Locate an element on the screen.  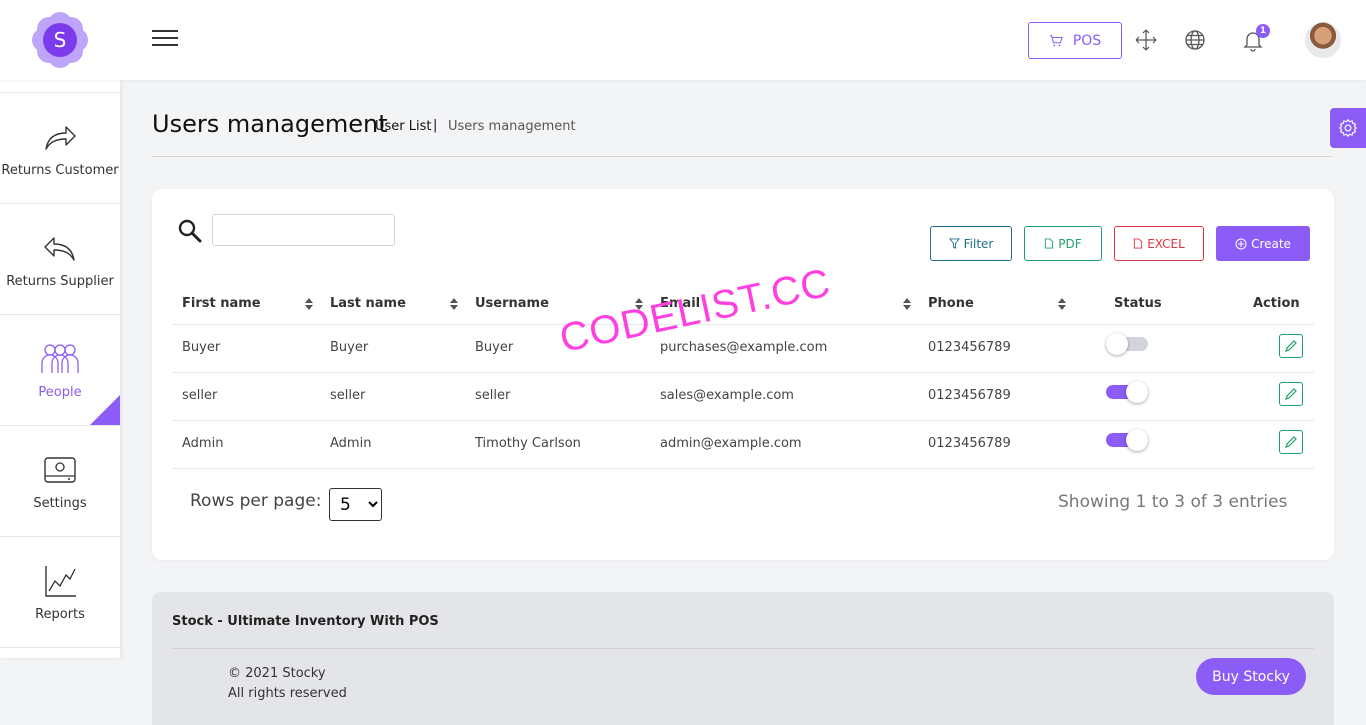
search-input is located at coordinates (303, 230).